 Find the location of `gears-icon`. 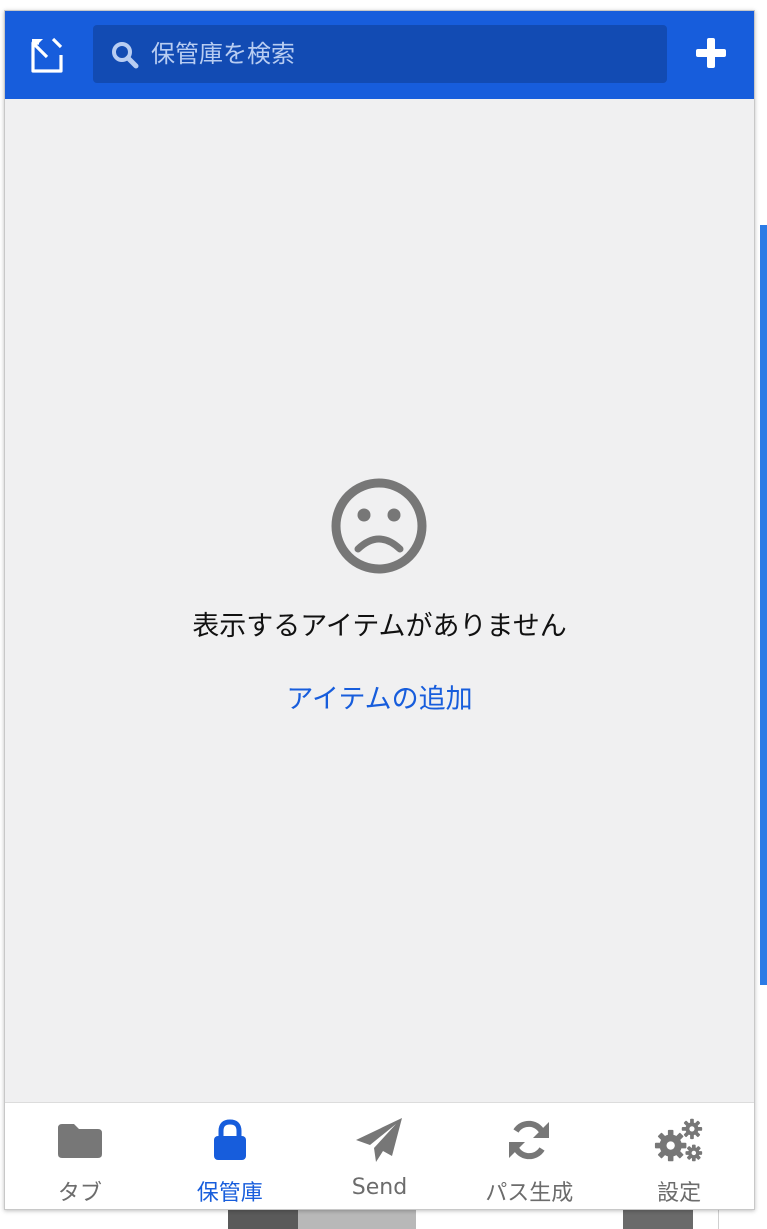

gears-icon is located at coordinates (679, 1140).